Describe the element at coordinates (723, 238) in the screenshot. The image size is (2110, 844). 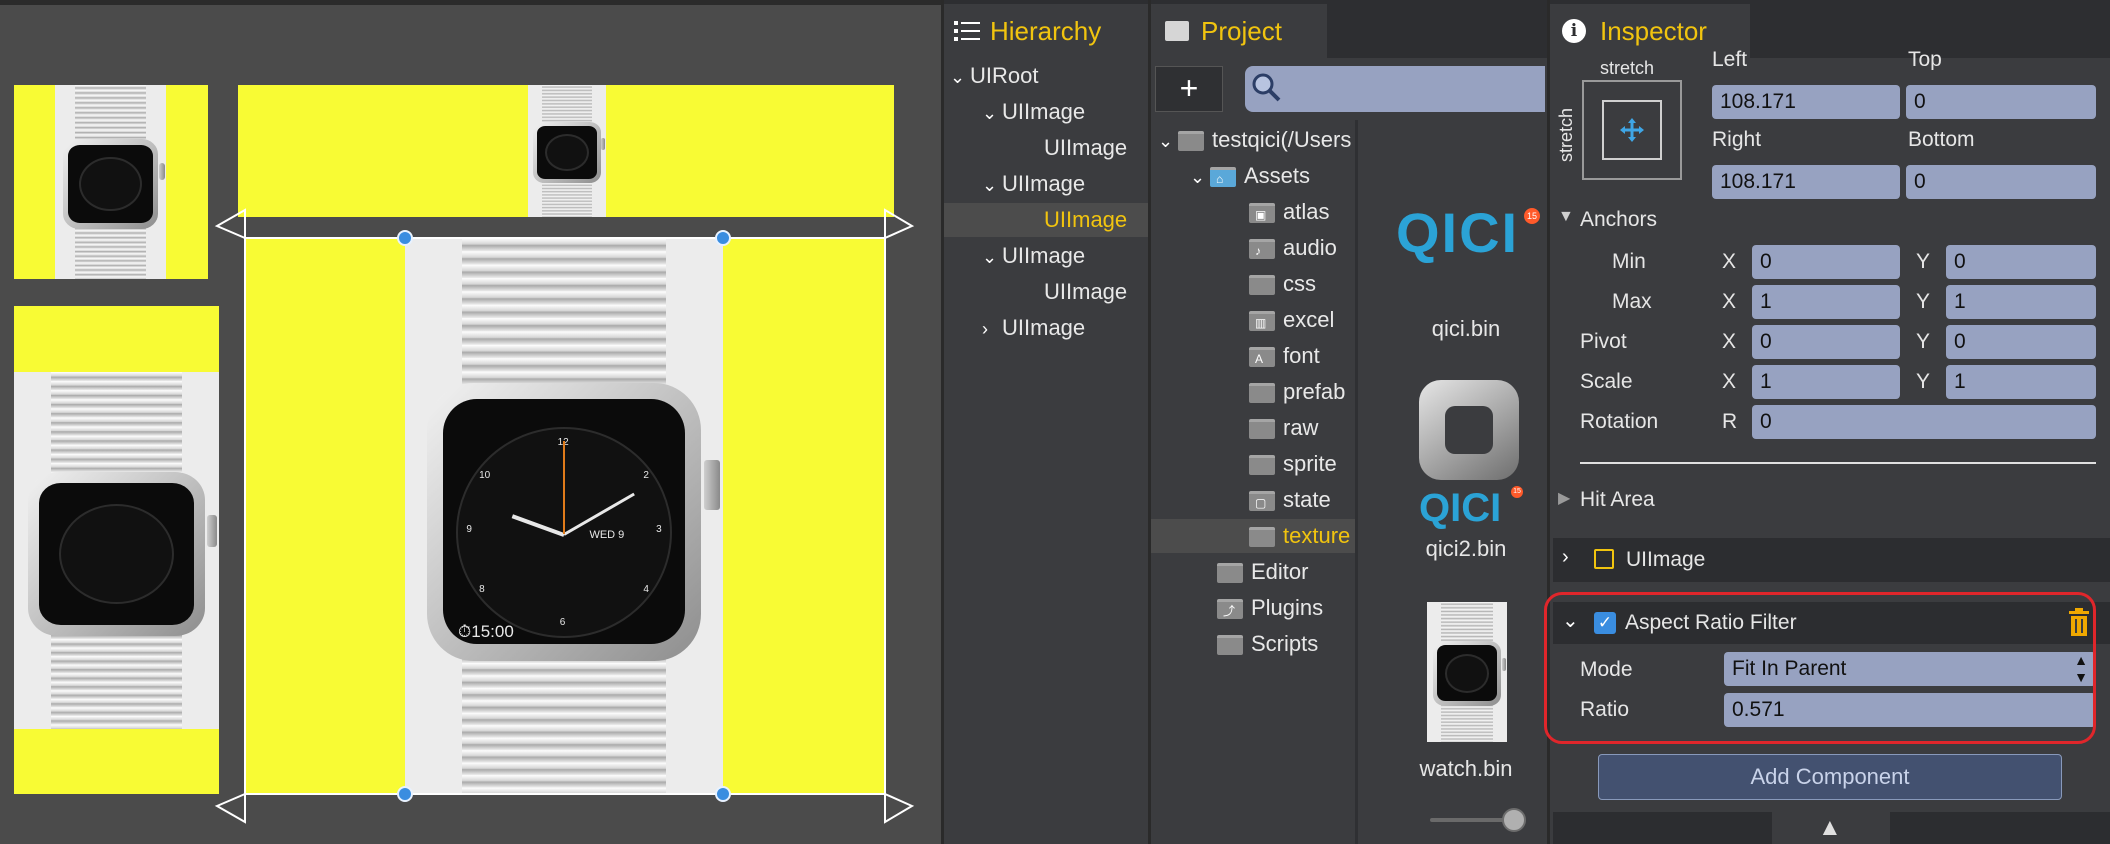
I see `resize-handle-top-right` at that location.